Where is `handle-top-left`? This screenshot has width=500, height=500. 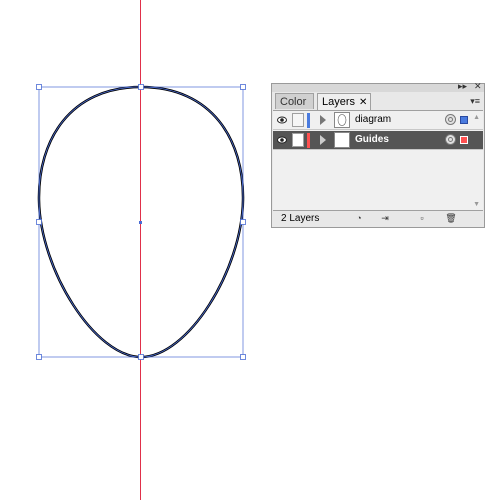 handle-top-left is located at coordinates (39, 87).